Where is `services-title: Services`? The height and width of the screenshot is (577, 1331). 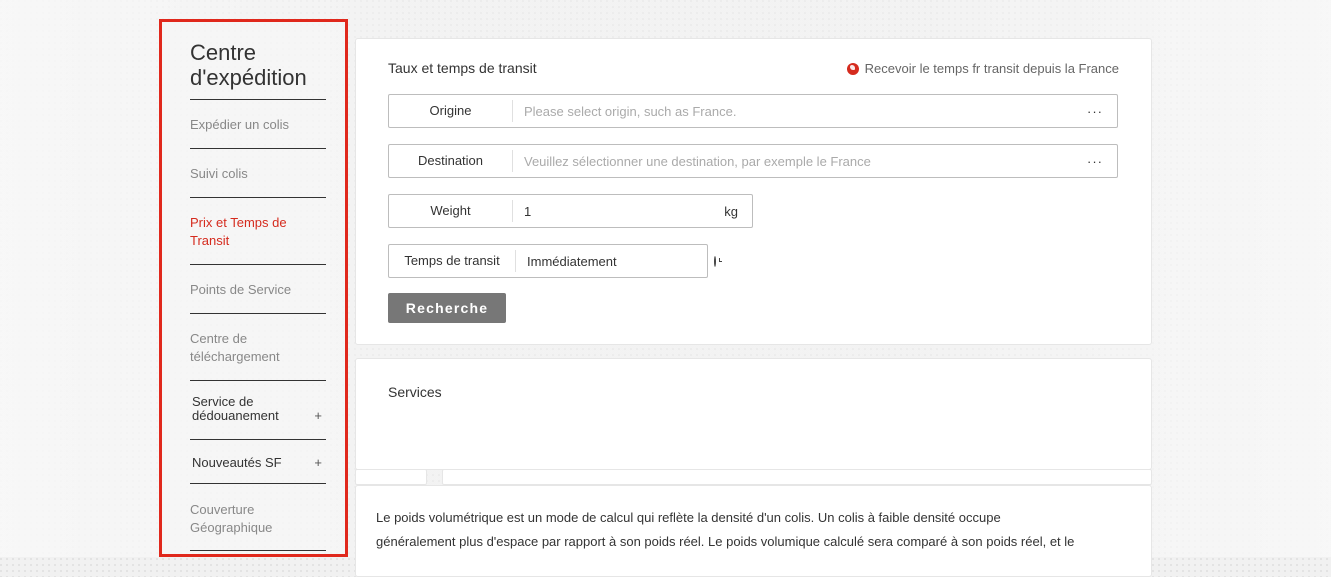 services-title: Services is located at coordinates (415, 392).